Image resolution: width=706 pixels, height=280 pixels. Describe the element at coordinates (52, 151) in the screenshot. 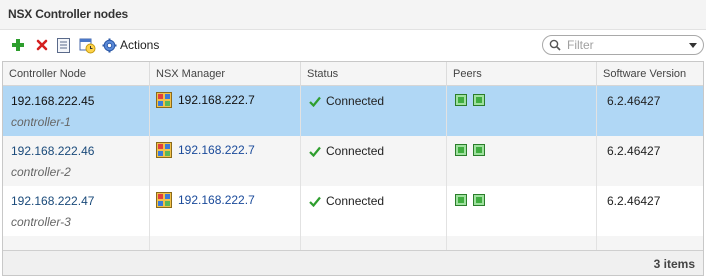

I see `controller-ip: 192.168.222.46` at that location.